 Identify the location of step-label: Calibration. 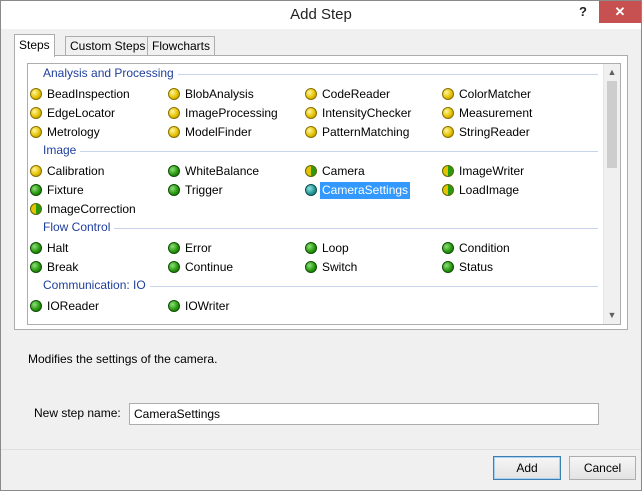
(76, 171).